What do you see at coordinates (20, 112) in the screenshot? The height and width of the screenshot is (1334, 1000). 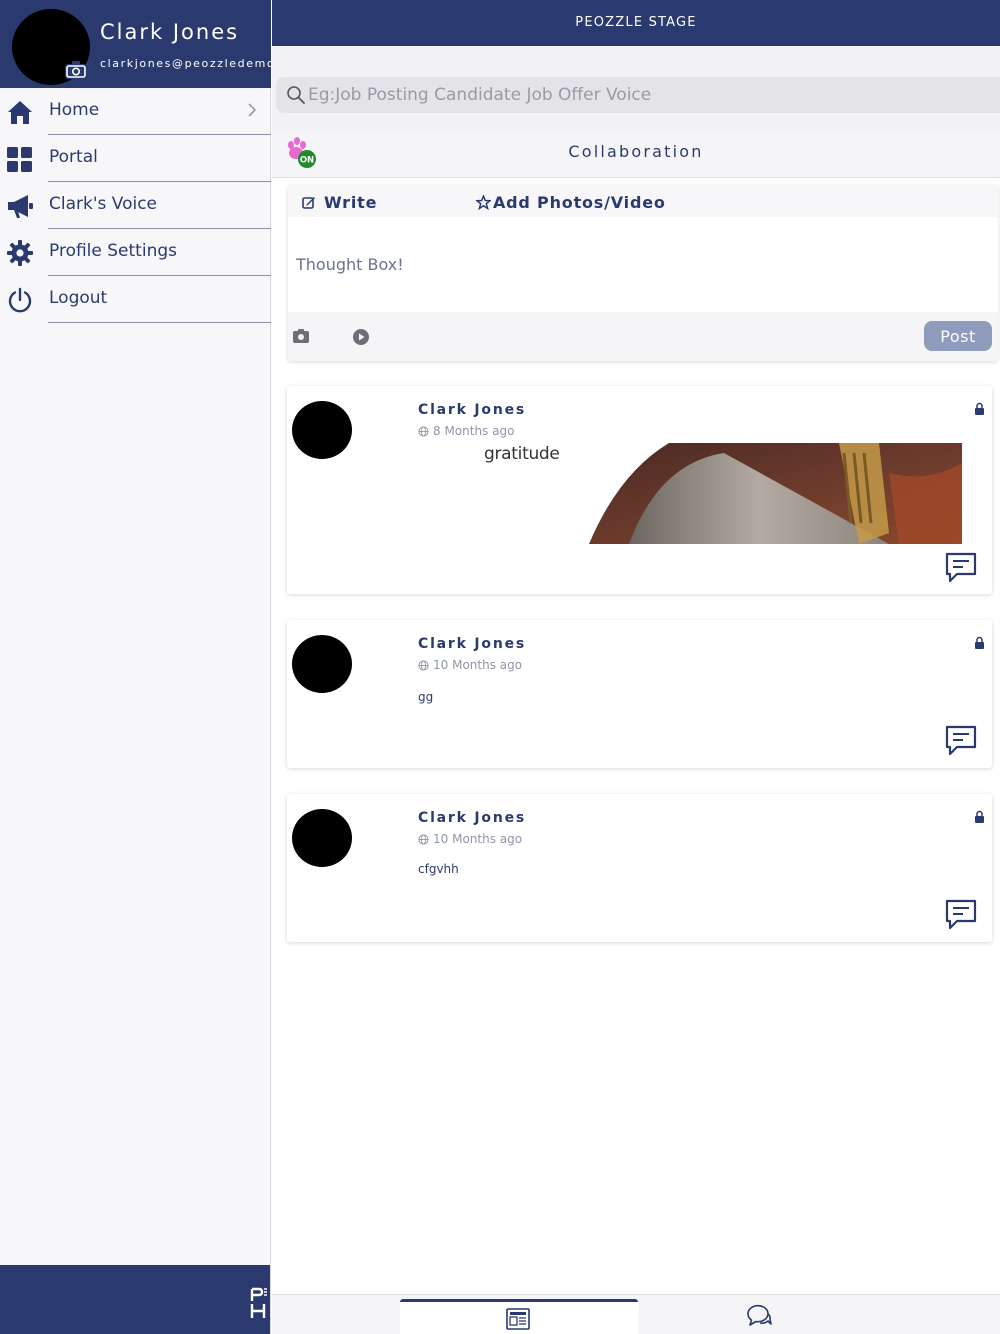 I see `home-icon` at bounding box center [20, 112].